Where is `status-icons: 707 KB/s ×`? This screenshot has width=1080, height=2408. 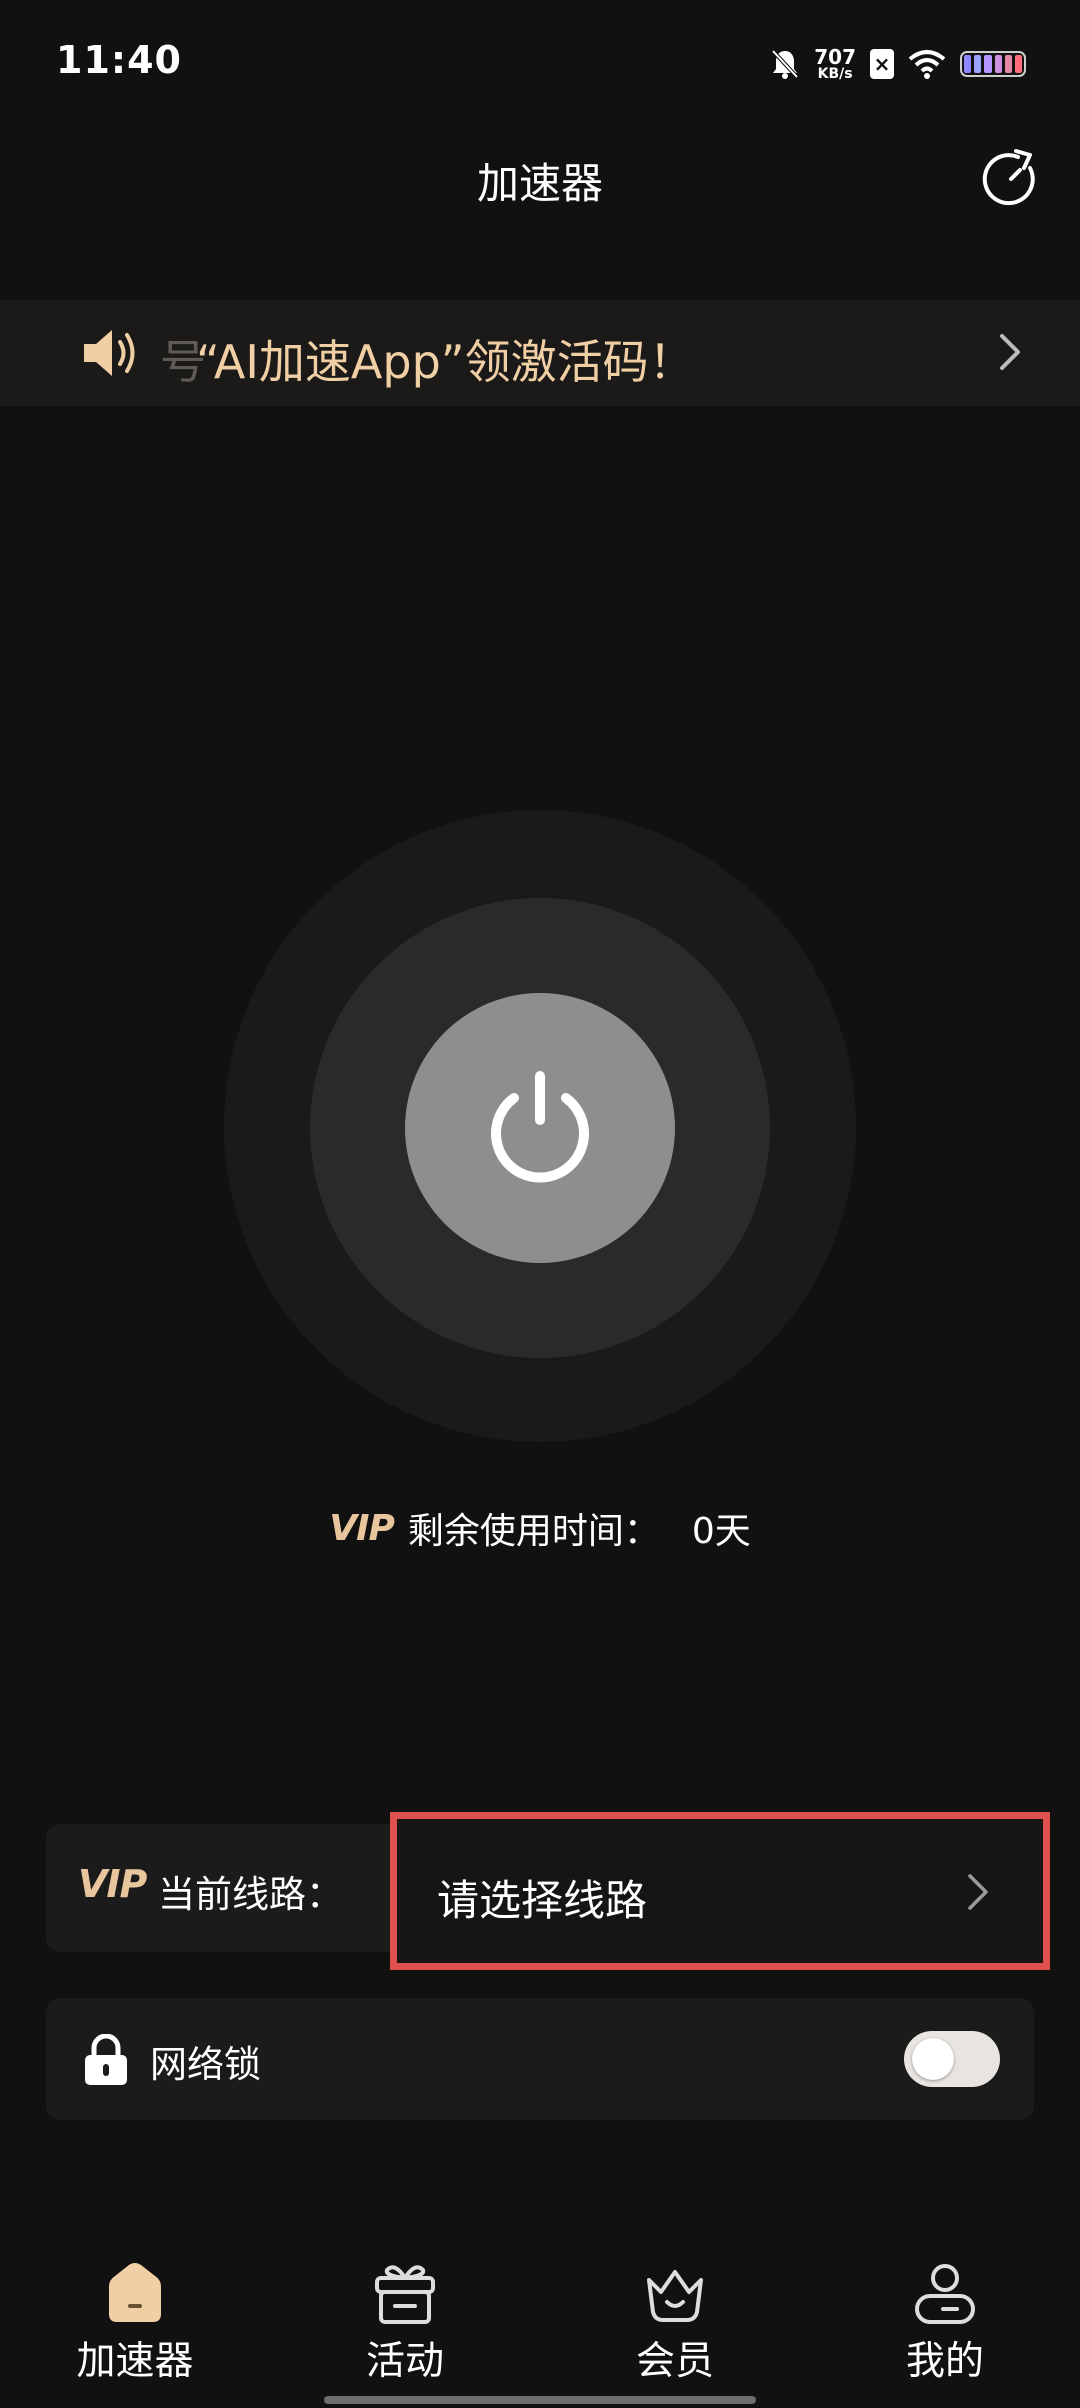
status-icons: 707 KB/s × is located at coordinates (898, 64).